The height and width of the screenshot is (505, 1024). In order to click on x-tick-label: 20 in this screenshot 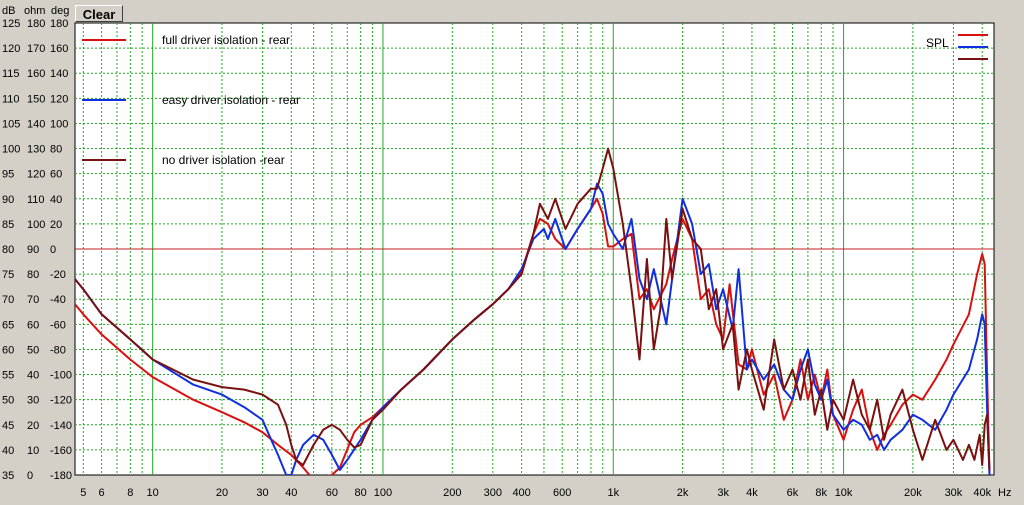, I will do `click(222, 493)`.